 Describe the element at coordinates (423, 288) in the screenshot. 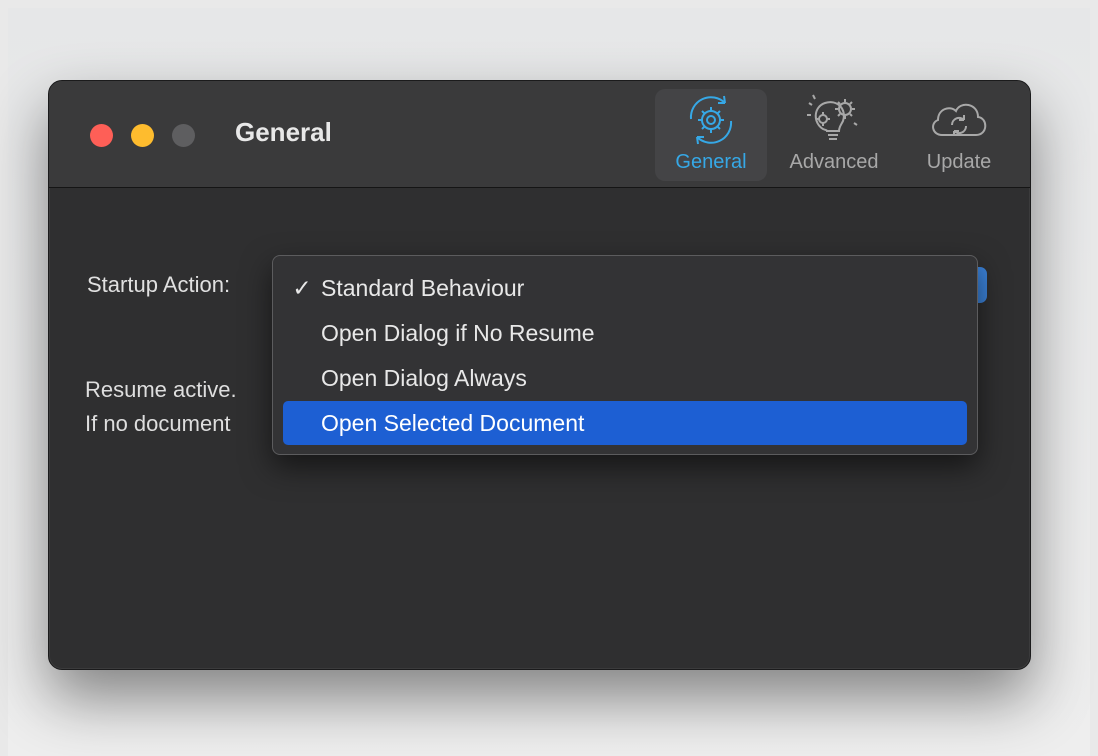

I see `menu-item-label: Standard Behaviour` at that location.